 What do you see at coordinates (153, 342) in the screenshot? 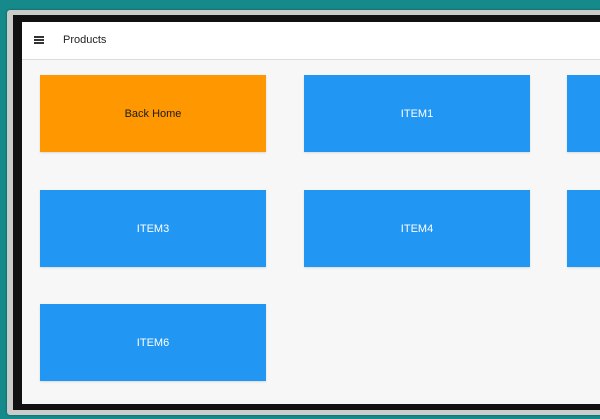
I see `item6-button: ITEM6` at bounding box center [153, 342].